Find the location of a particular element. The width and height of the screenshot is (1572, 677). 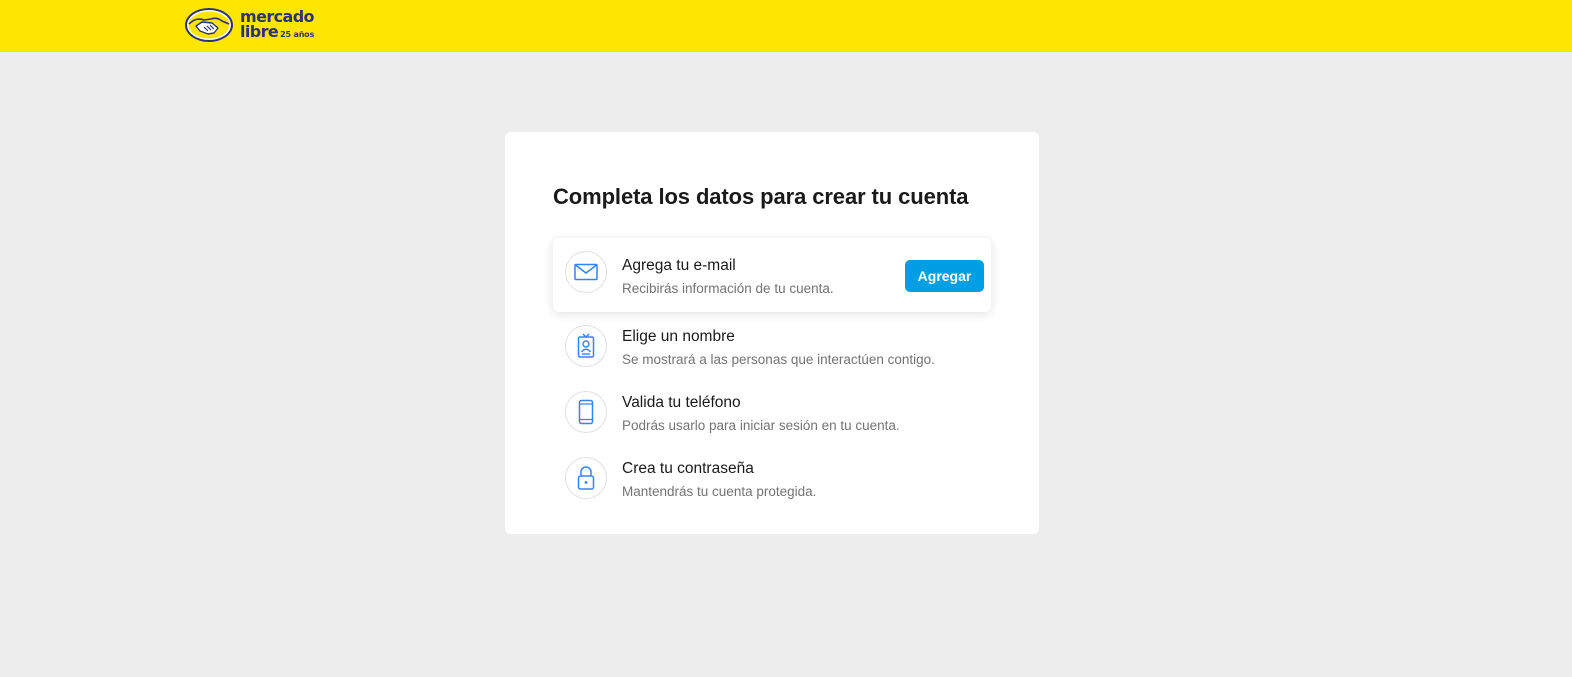

step-title: Agrega tu e-mail is located at coordinates (679, 265).